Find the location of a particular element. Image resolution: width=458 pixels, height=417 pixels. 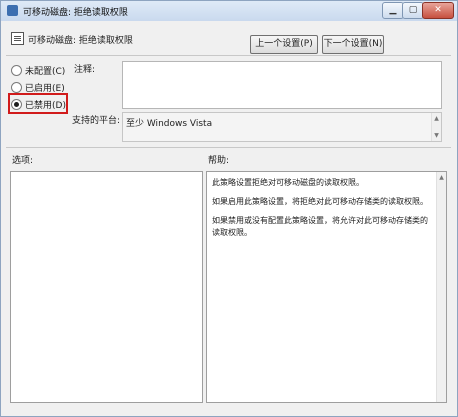

previous-setting-button: 上一个设置(P) is located at coordinates (284, 44).